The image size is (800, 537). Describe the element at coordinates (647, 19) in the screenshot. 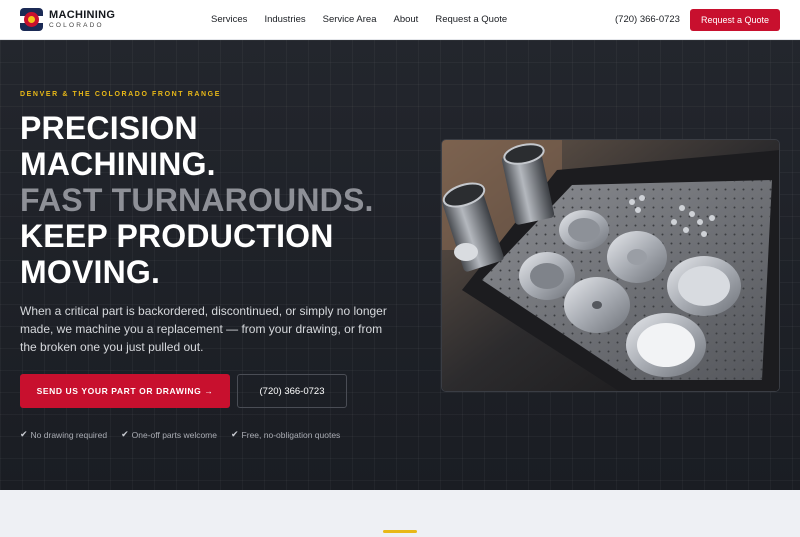

I see `nav-phone-link: (720) 366-0723` at that location.